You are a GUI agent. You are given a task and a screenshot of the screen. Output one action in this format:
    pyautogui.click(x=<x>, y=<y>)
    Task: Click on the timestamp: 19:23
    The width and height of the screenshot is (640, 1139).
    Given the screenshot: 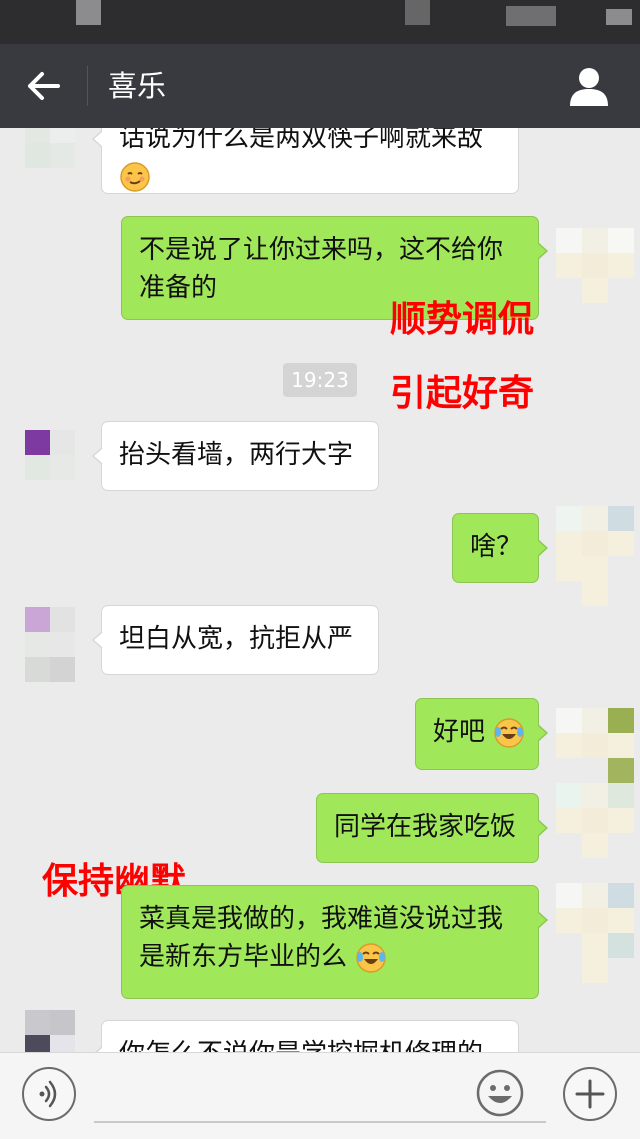 What is the action you would take?
    pyautogui.click(x=320, y=380)
    